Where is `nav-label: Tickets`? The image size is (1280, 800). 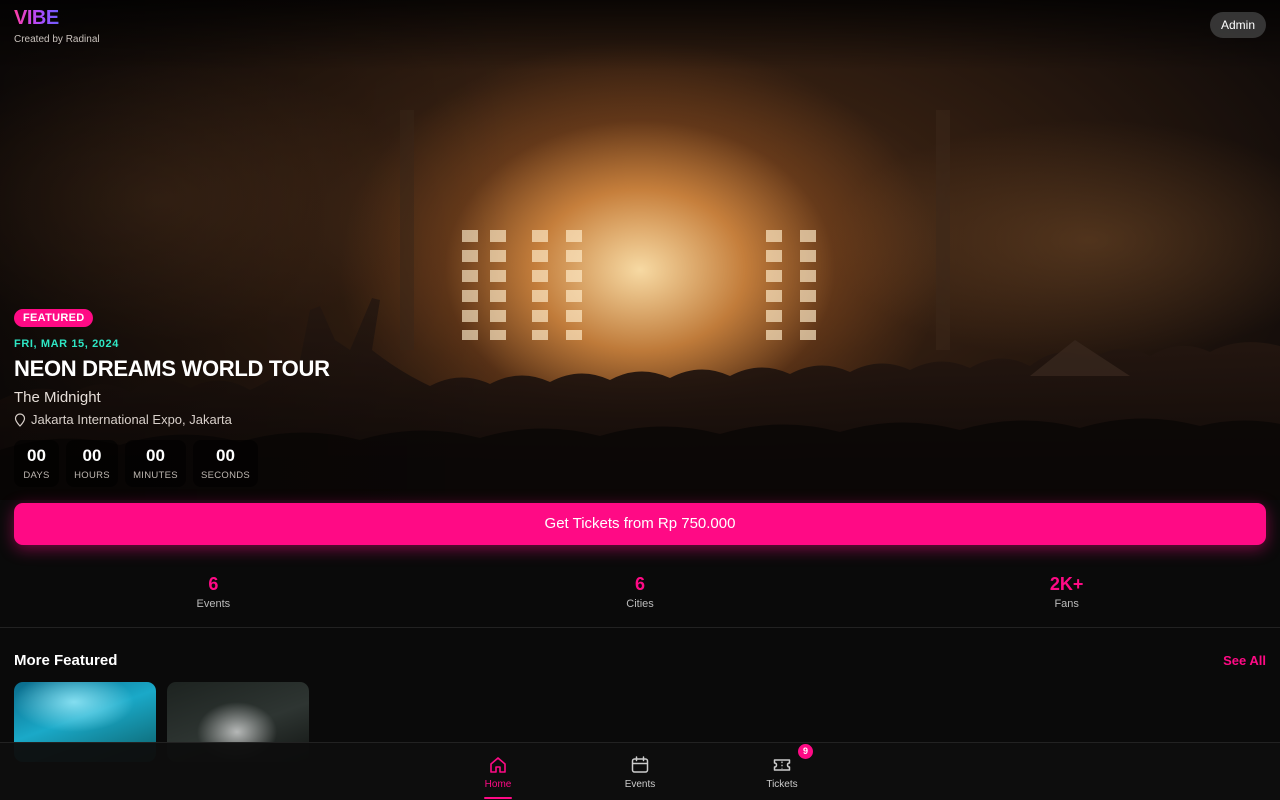
nav-label: Tickets is located at coordinates (782, 784).